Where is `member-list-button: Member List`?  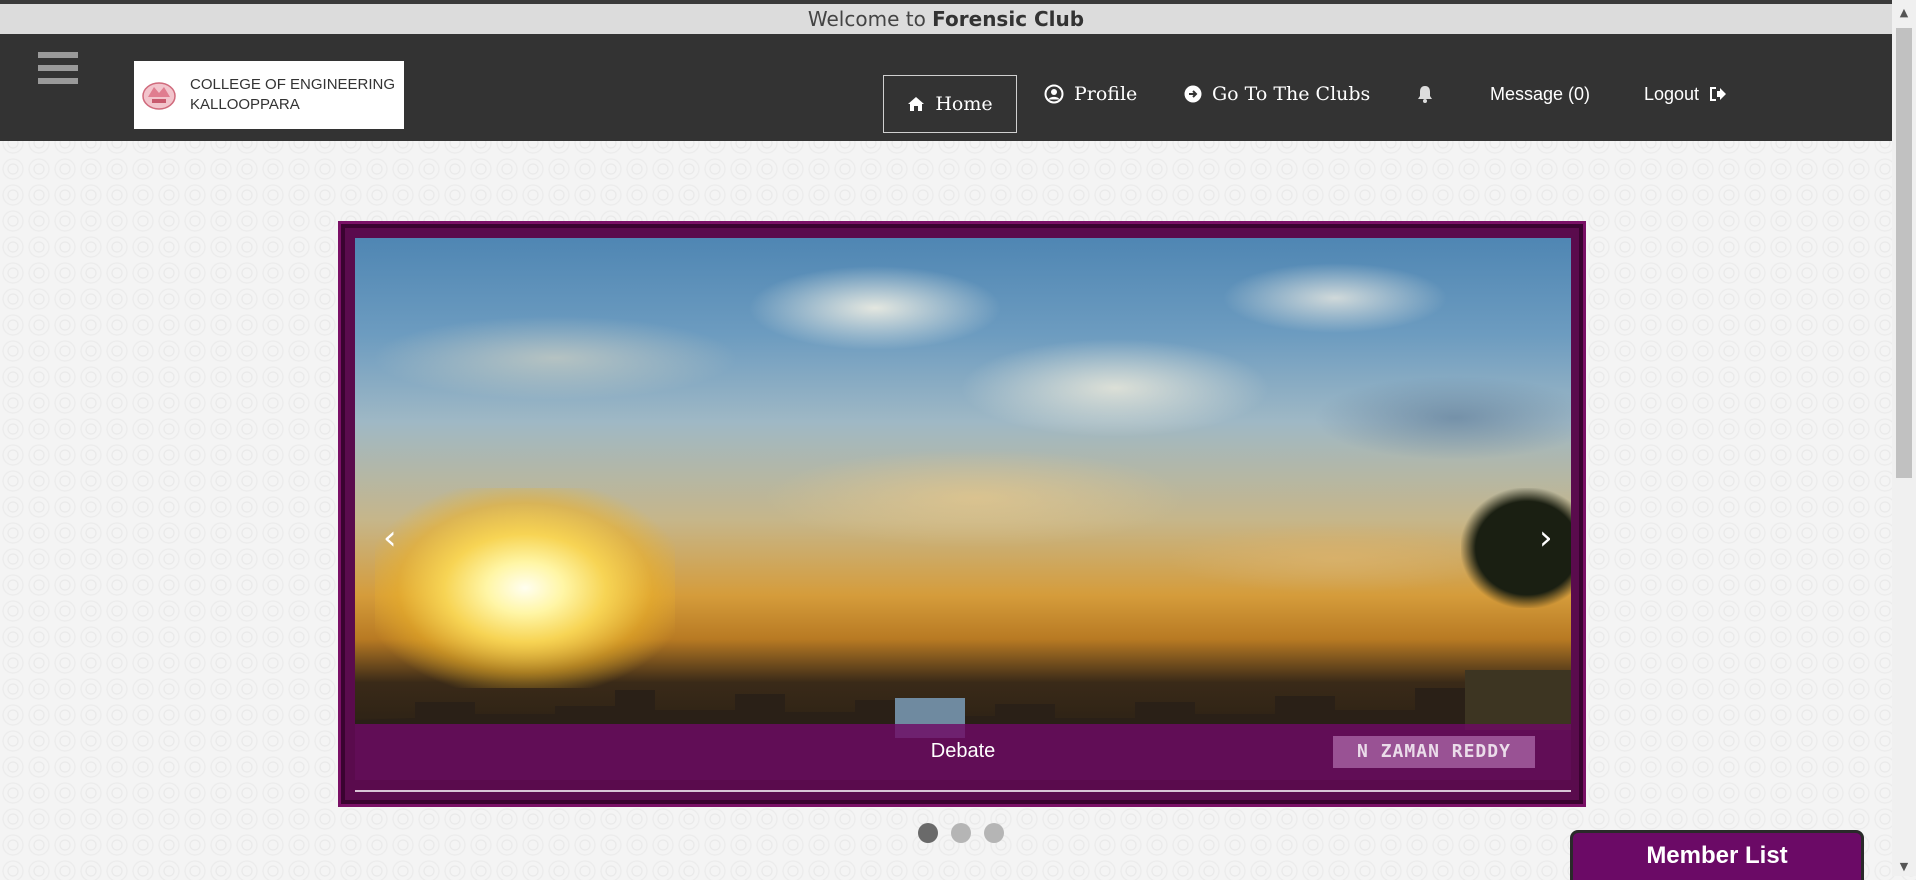 member-list-button: Member List is located at coordinates (1717, 855).